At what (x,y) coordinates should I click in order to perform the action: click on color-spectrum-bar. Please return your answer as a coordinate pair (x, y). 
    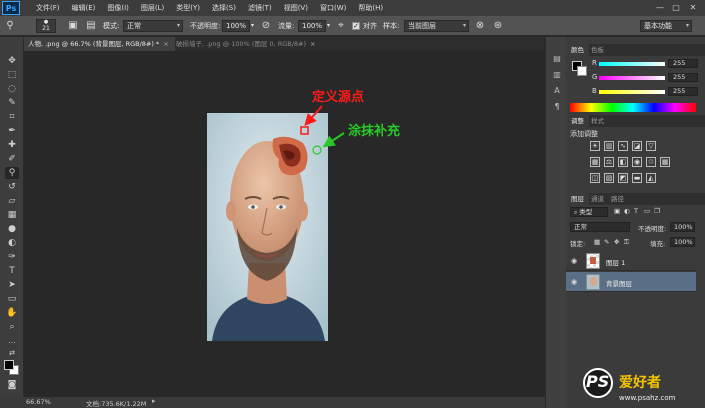
    Looking at the image, I should click on (633, 107).